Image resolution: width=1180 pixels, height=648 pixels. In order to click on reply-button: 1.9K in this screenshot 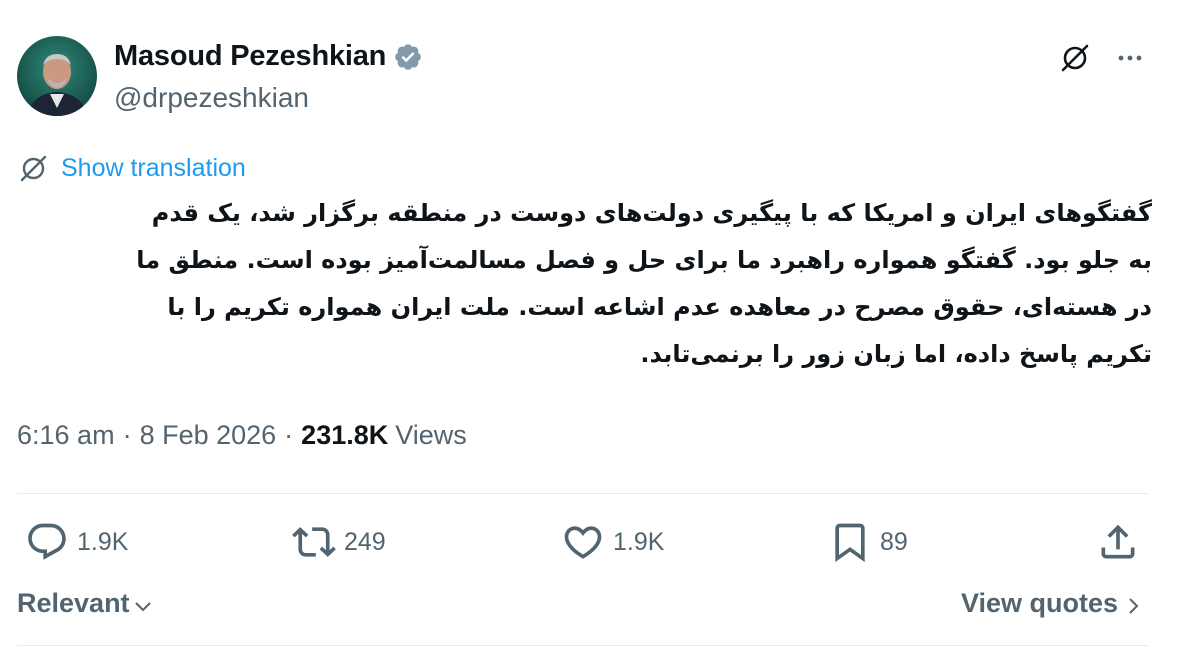, I will do `click(76, 542)`.